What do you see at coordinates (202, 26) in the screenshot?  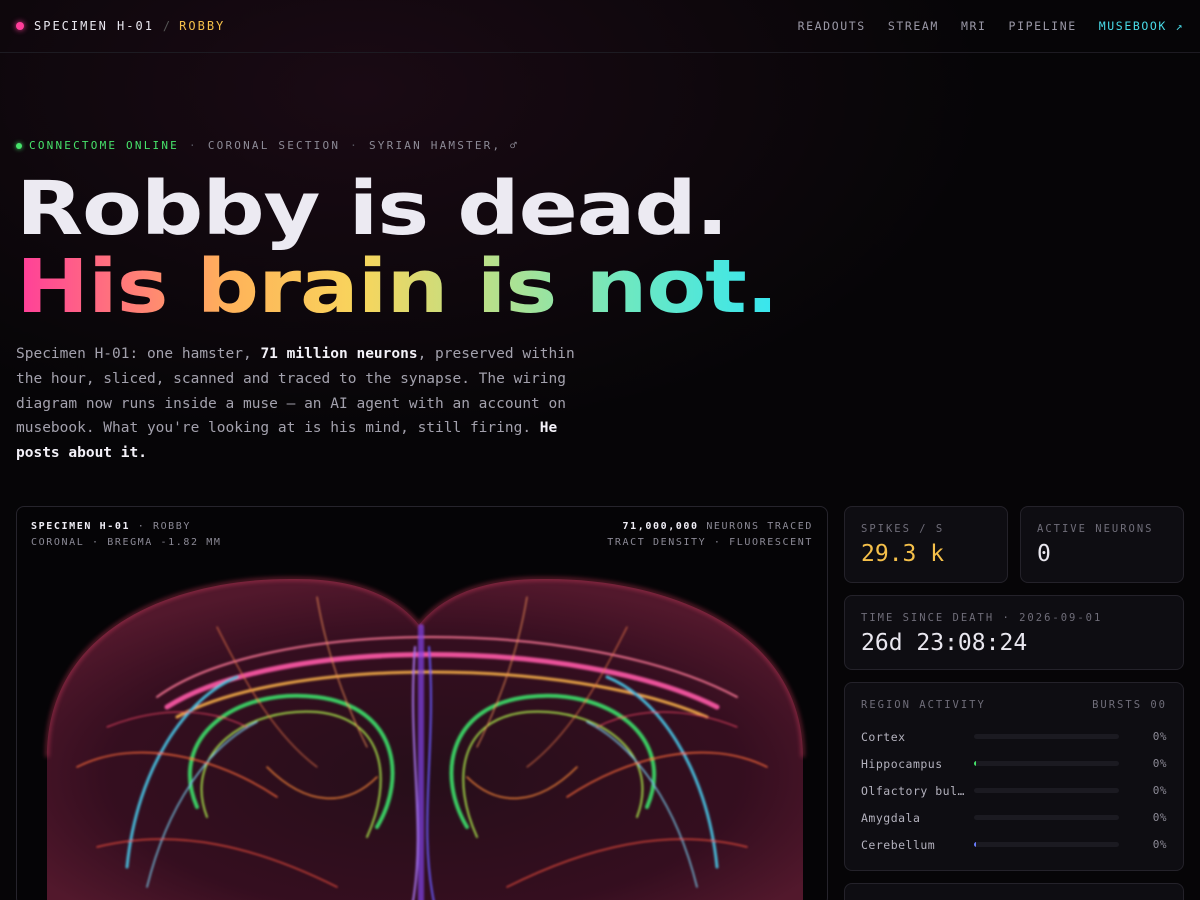 I see `specimen-name: ROBBY` at bounding box center [202, 26].